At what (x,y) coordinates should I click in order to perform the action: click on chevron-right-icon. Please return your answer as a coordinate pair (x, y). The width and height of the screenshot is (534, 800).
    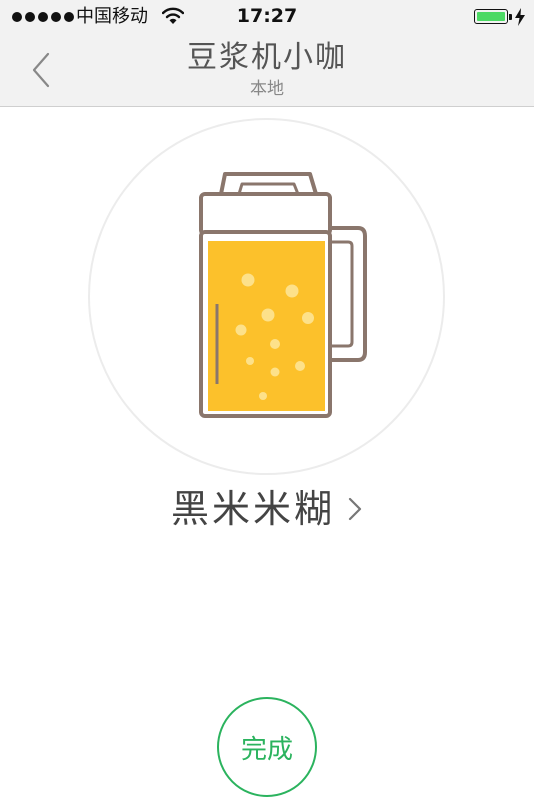
    Looking at the image, I should click on (355, 509).